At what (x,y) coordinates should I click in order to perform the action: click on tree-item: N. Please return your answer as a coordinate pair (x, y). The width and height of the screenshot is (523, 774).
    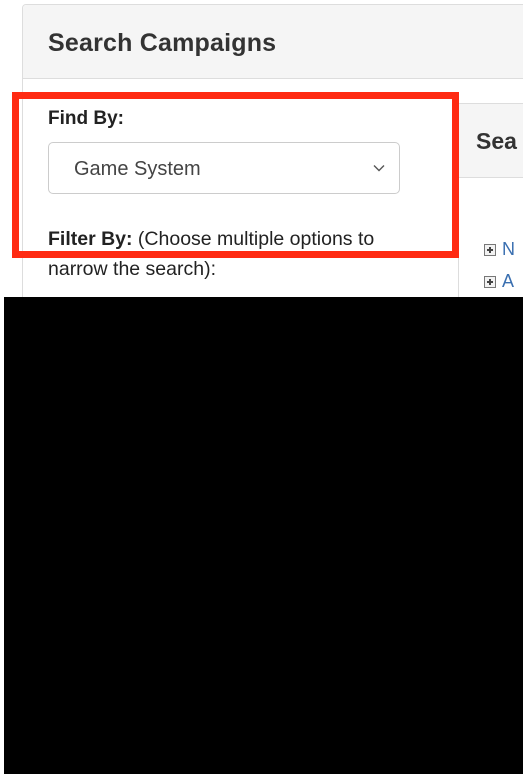
    Looking at the image, I should click on (499, 249).